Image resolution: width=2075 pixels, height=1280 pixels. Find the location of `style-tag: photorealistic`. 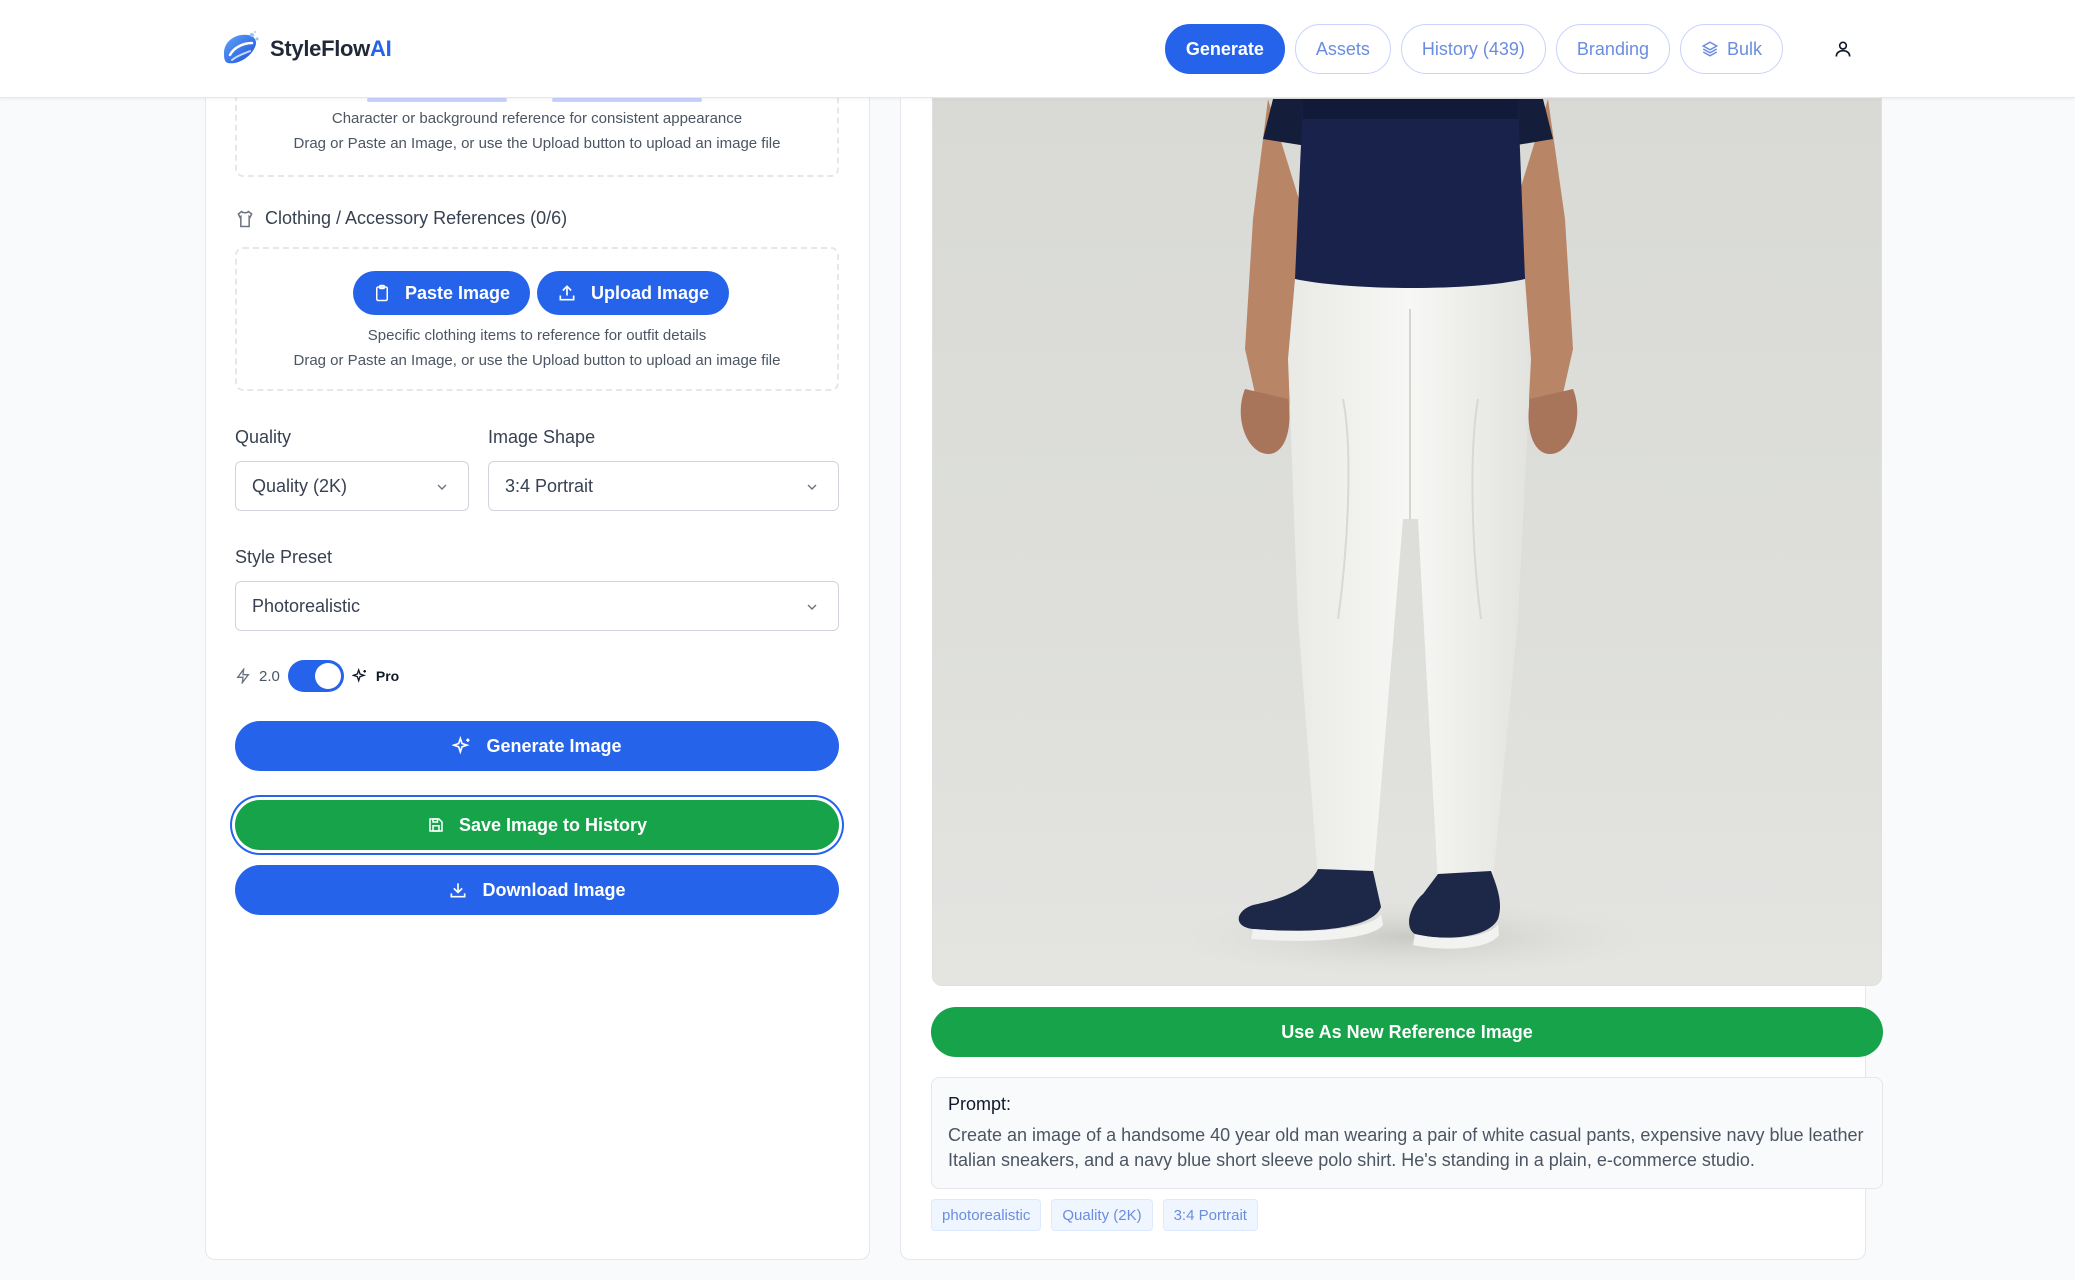

style-tag: photorealistic is located at coordinates (986, 1215).